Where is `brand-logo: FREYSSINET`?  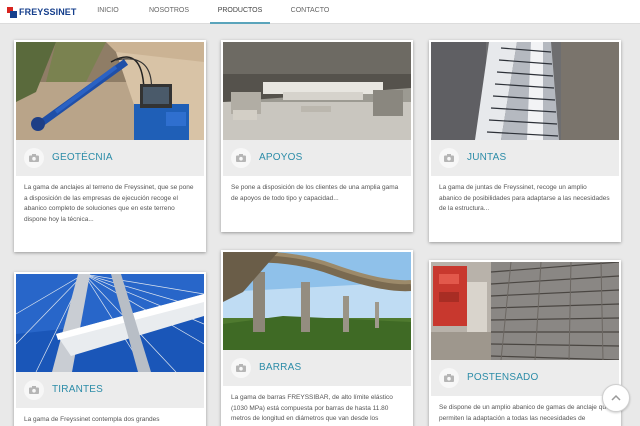 brand-logo: FREYSSINET is located at coordinates (42, 12).